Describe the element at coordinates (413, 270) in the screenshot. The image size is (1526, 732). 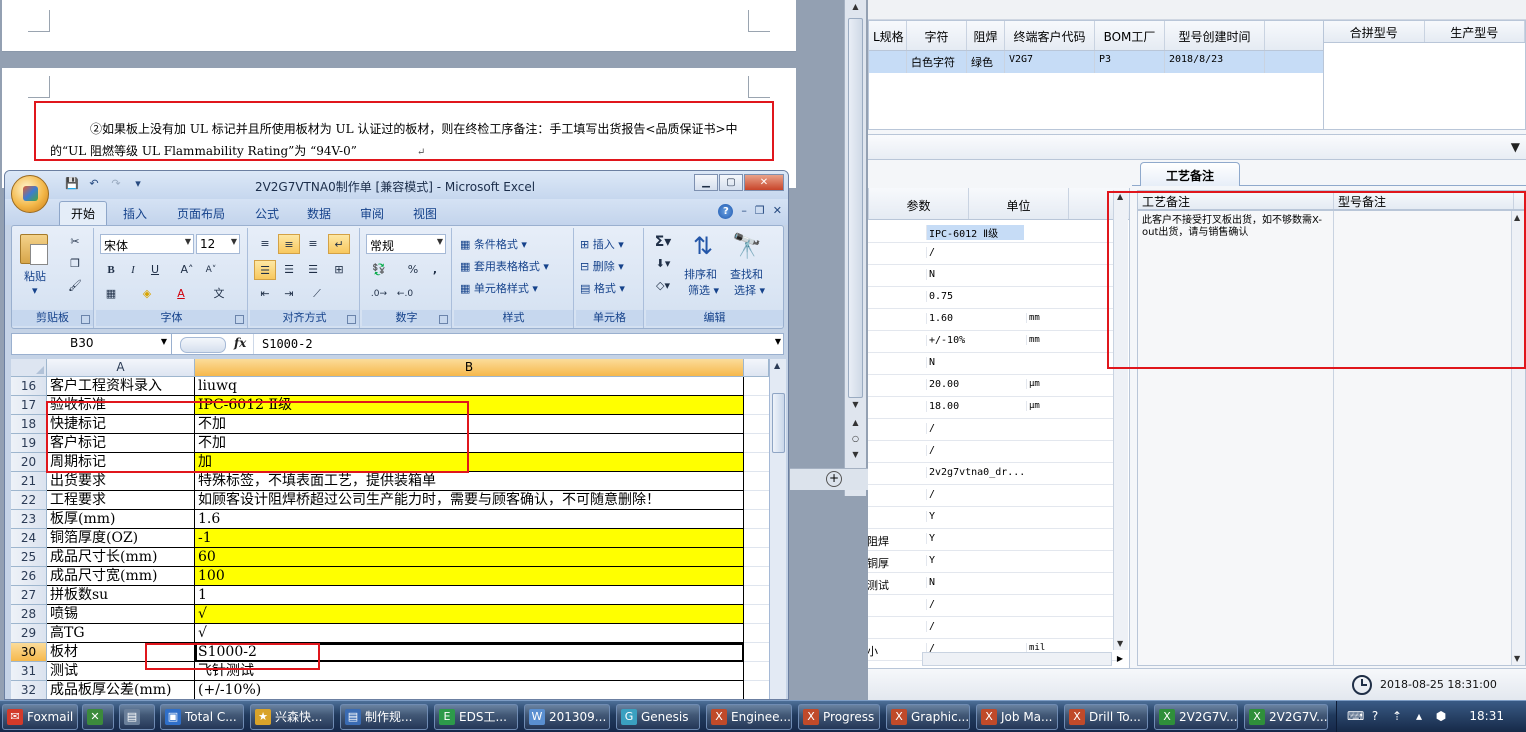
I see `percent-icon: %` at that location.